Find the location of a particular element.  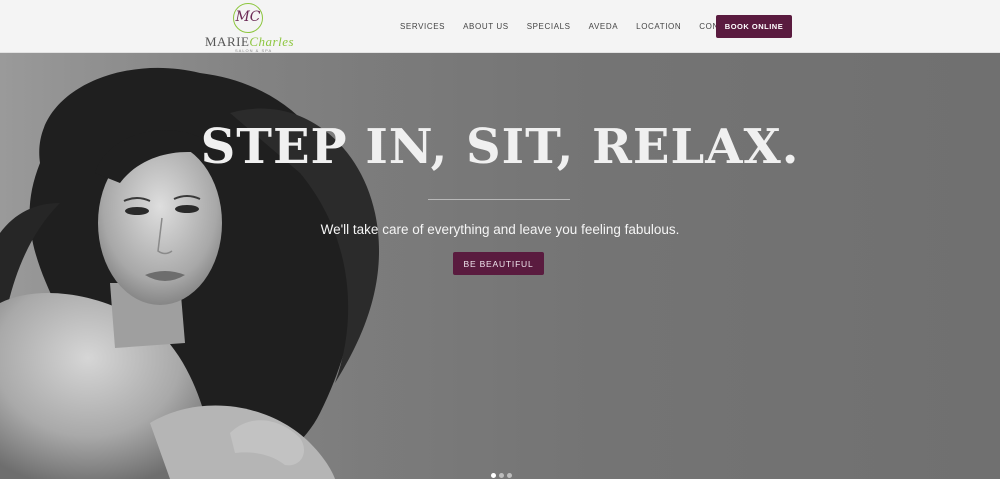

hero-divider is located at coordinates (499, 199).